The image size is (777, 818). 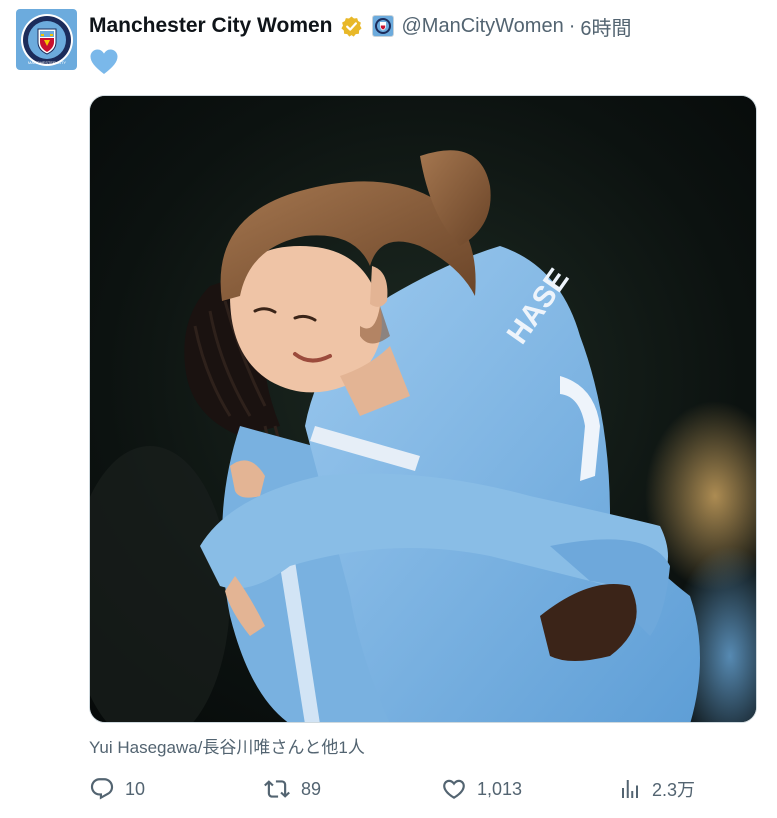 I want to click on reply-count: 10, so click(x=135, y=788).